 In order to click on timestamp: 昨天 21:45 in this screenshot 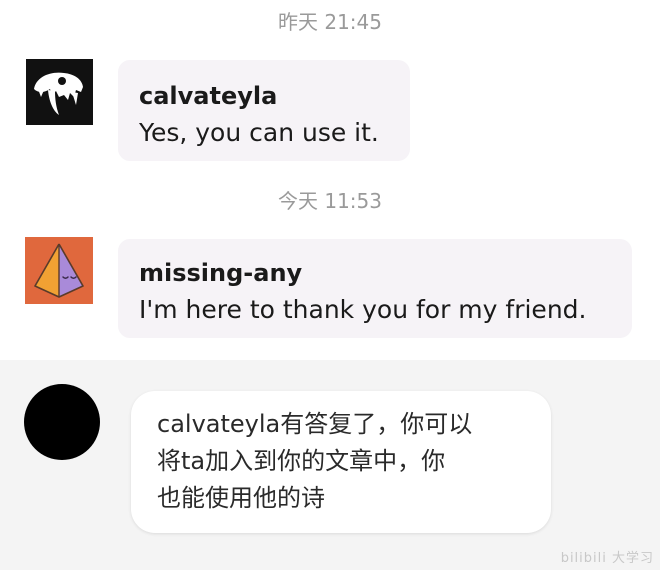, I will do `click(330, 22)`.